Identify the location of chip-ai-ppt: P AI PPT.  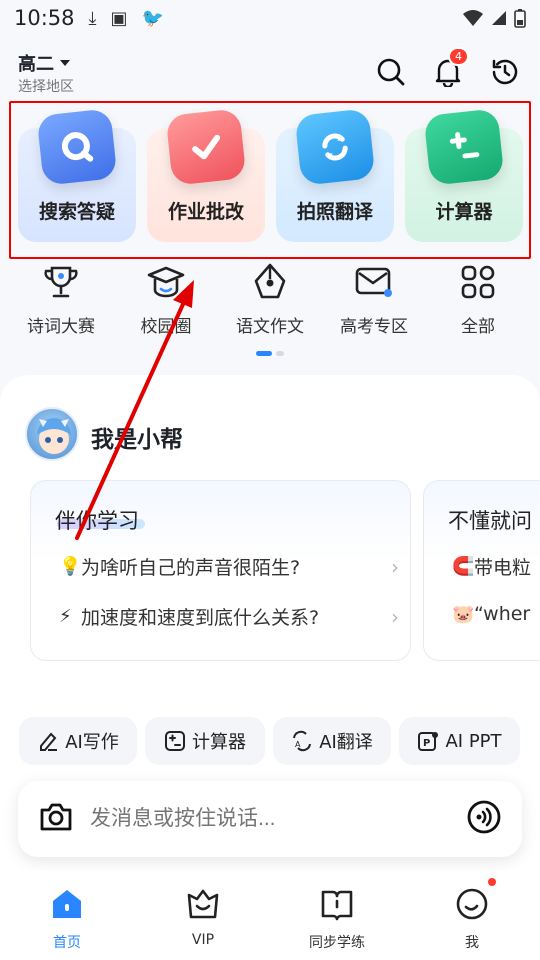
(459, 741).